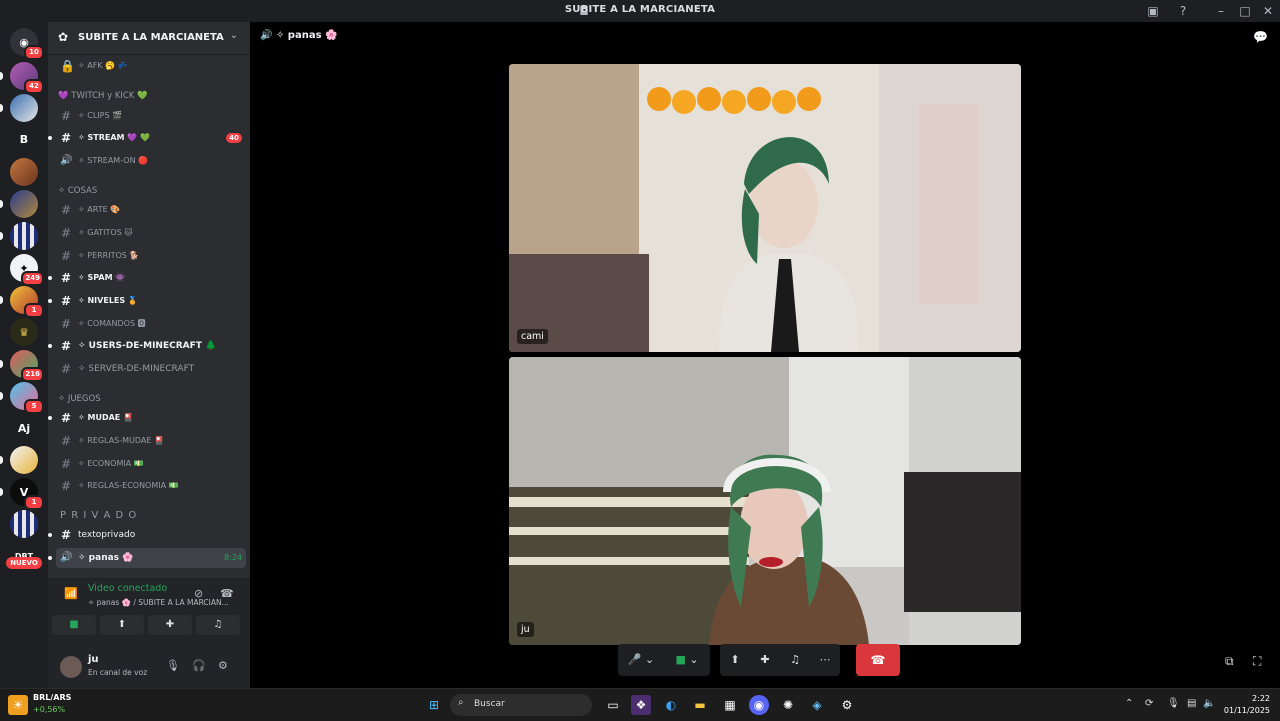 This screenshot has width=1280, height=721. What do you see at coordinates (641, 660) in the screenshot?
I see `mute-button: 🎤 ⌄` at bounding box center [641, 660].